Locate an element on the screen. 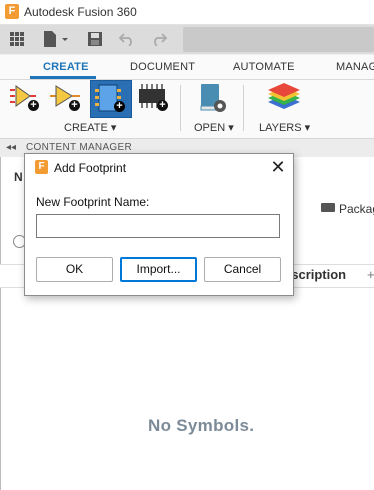  empty-state-message: No Symbols. is located at coordinates (201, 425).